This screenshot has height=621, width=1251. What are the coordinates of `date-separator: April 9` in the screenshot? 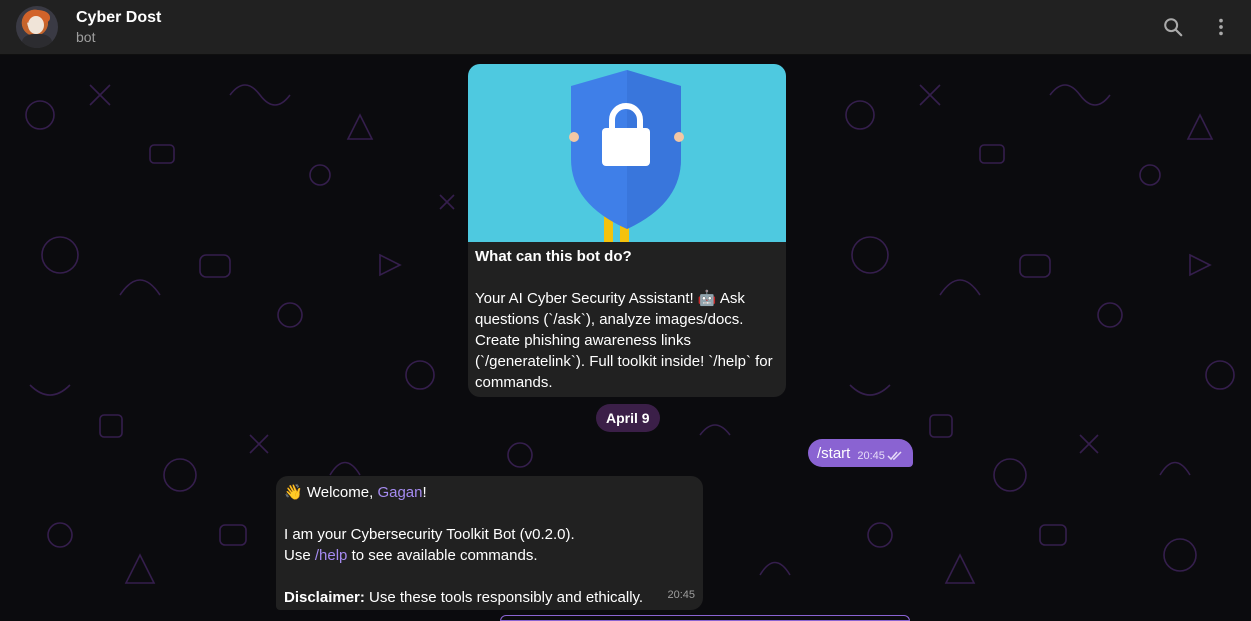 It's located at (628, 418).